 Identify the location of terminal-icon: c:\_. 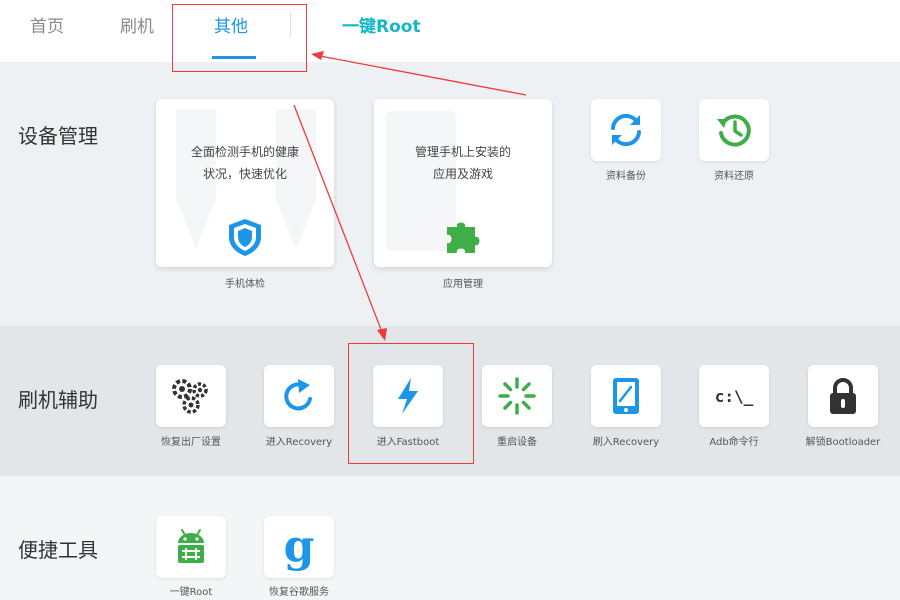
(734, 396).